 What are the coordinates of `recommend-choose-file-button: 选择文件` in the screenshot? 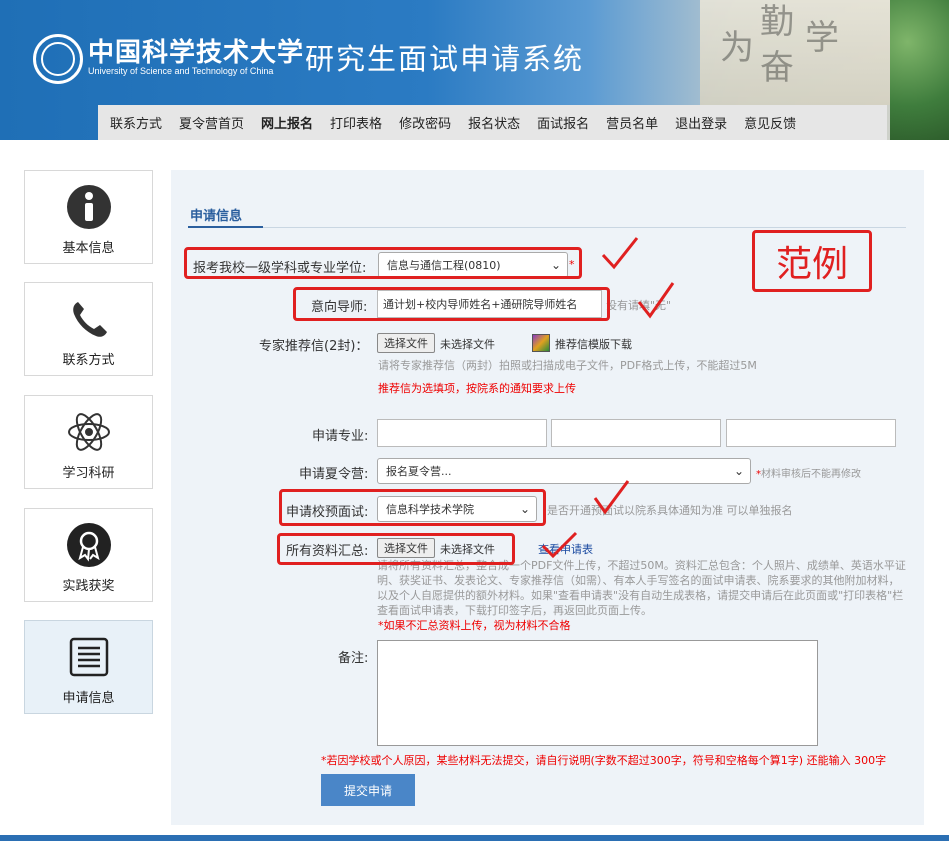 It's located at (406, 343).